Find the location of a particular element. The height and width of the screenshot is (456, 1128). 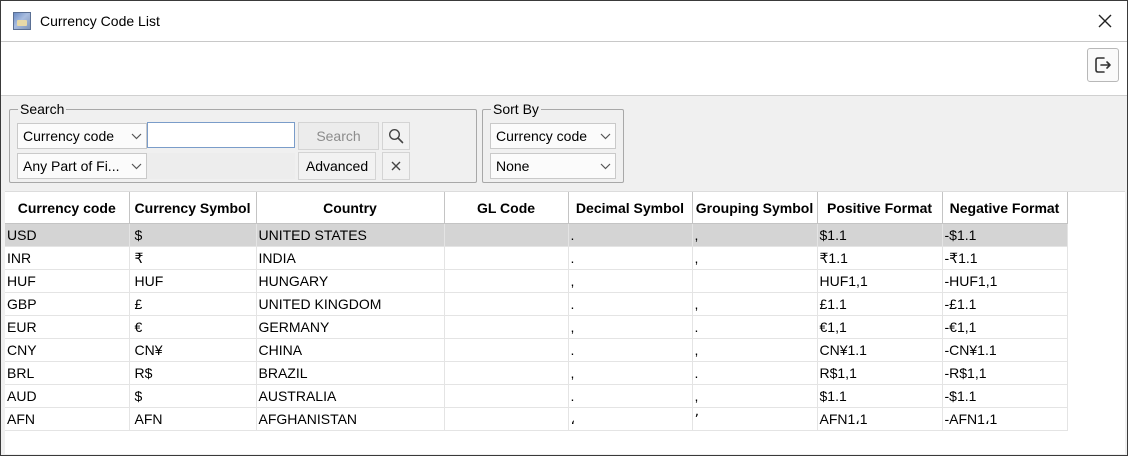

sort-secondary-select: None is located at coordinates (553, 166).